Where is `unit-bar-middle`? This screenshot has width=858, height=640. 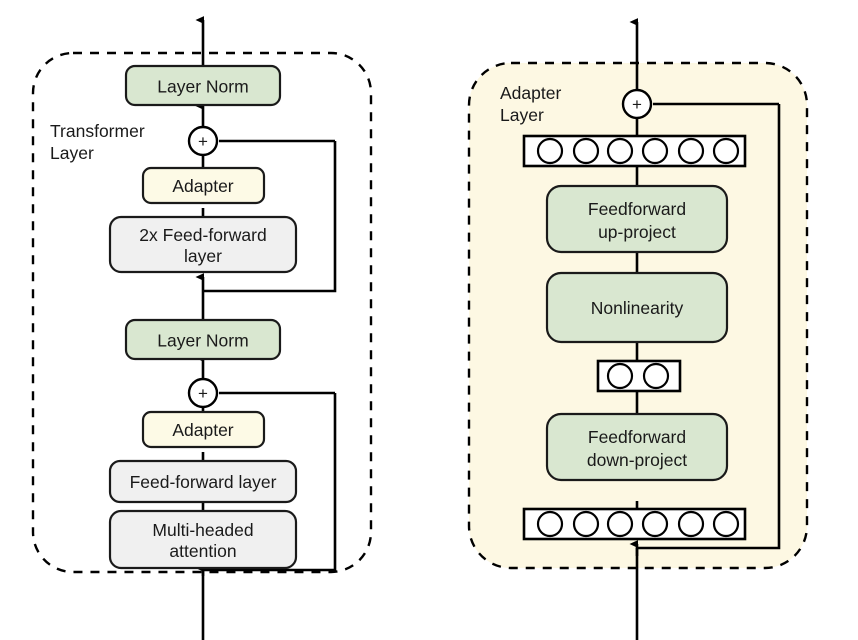
unit-bar-middle is located at coordinates (639, 376).